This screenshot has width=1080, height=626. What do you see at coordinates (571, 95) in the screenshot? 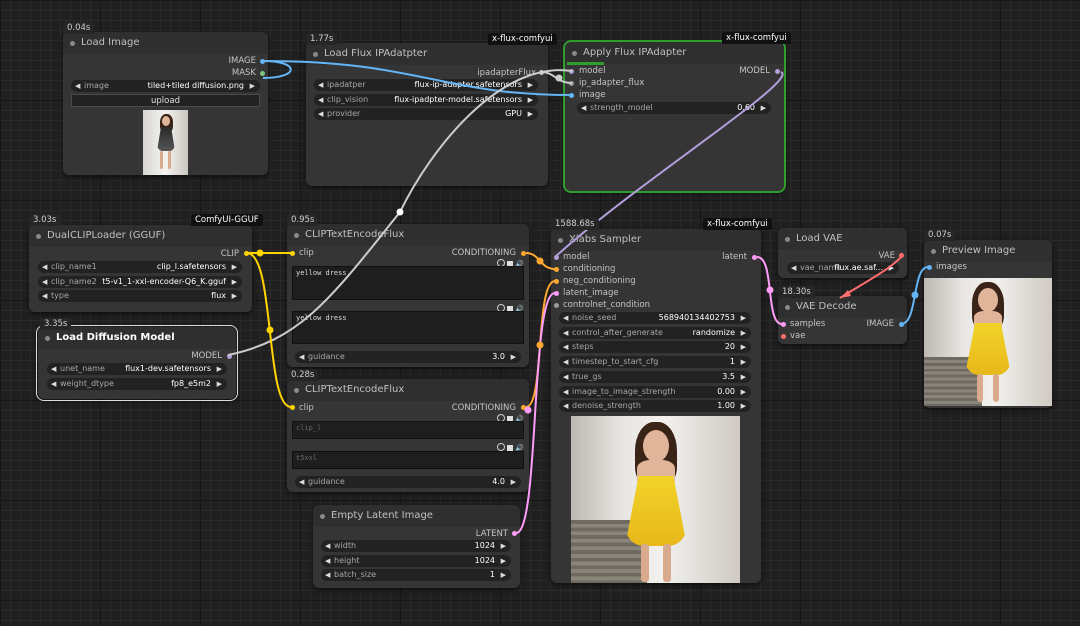
I see `input-image-pin` at bounding box center [571, 95].